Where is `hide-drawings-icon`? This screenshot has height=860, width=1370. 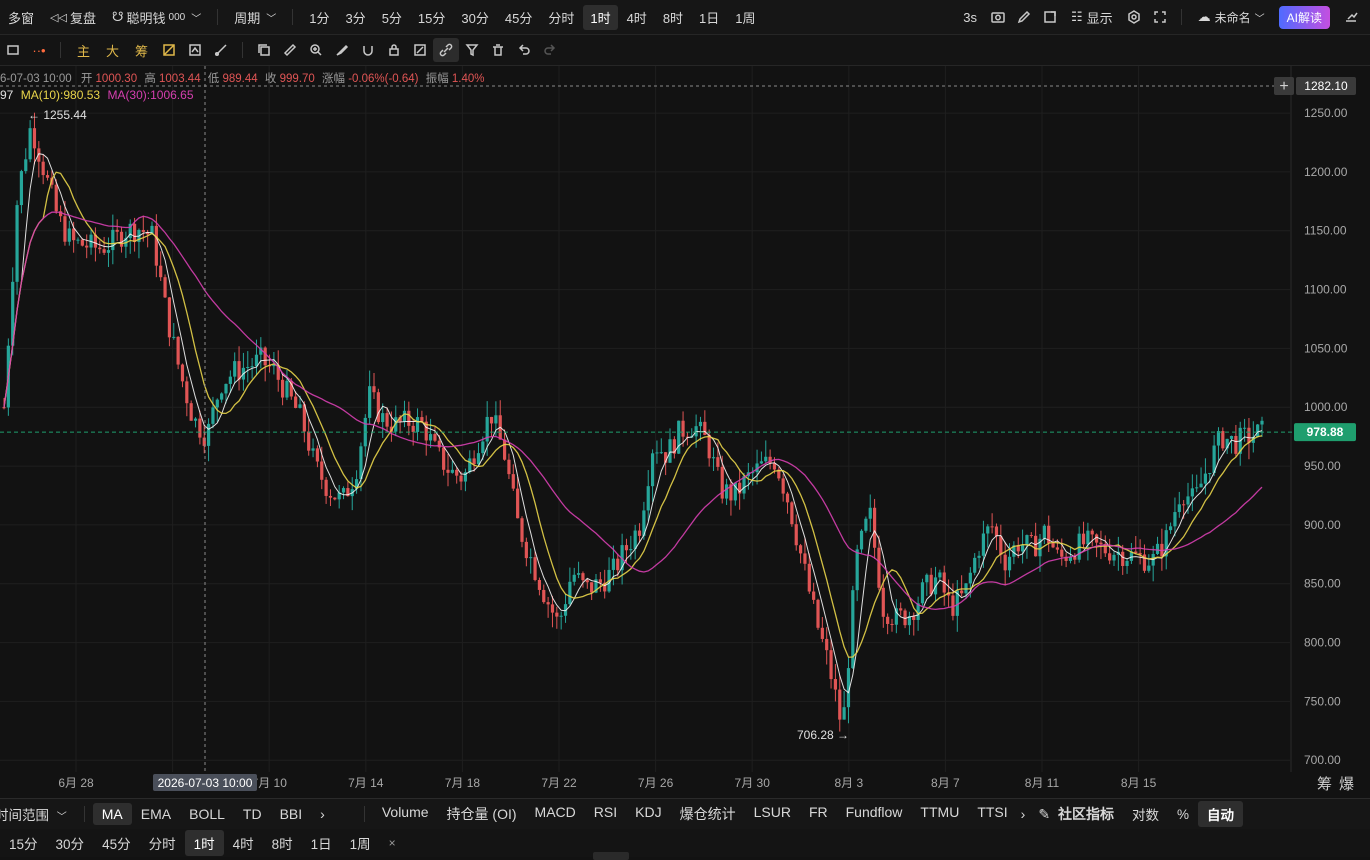 hide-drawings-icon is located at coordinates (420, 50).